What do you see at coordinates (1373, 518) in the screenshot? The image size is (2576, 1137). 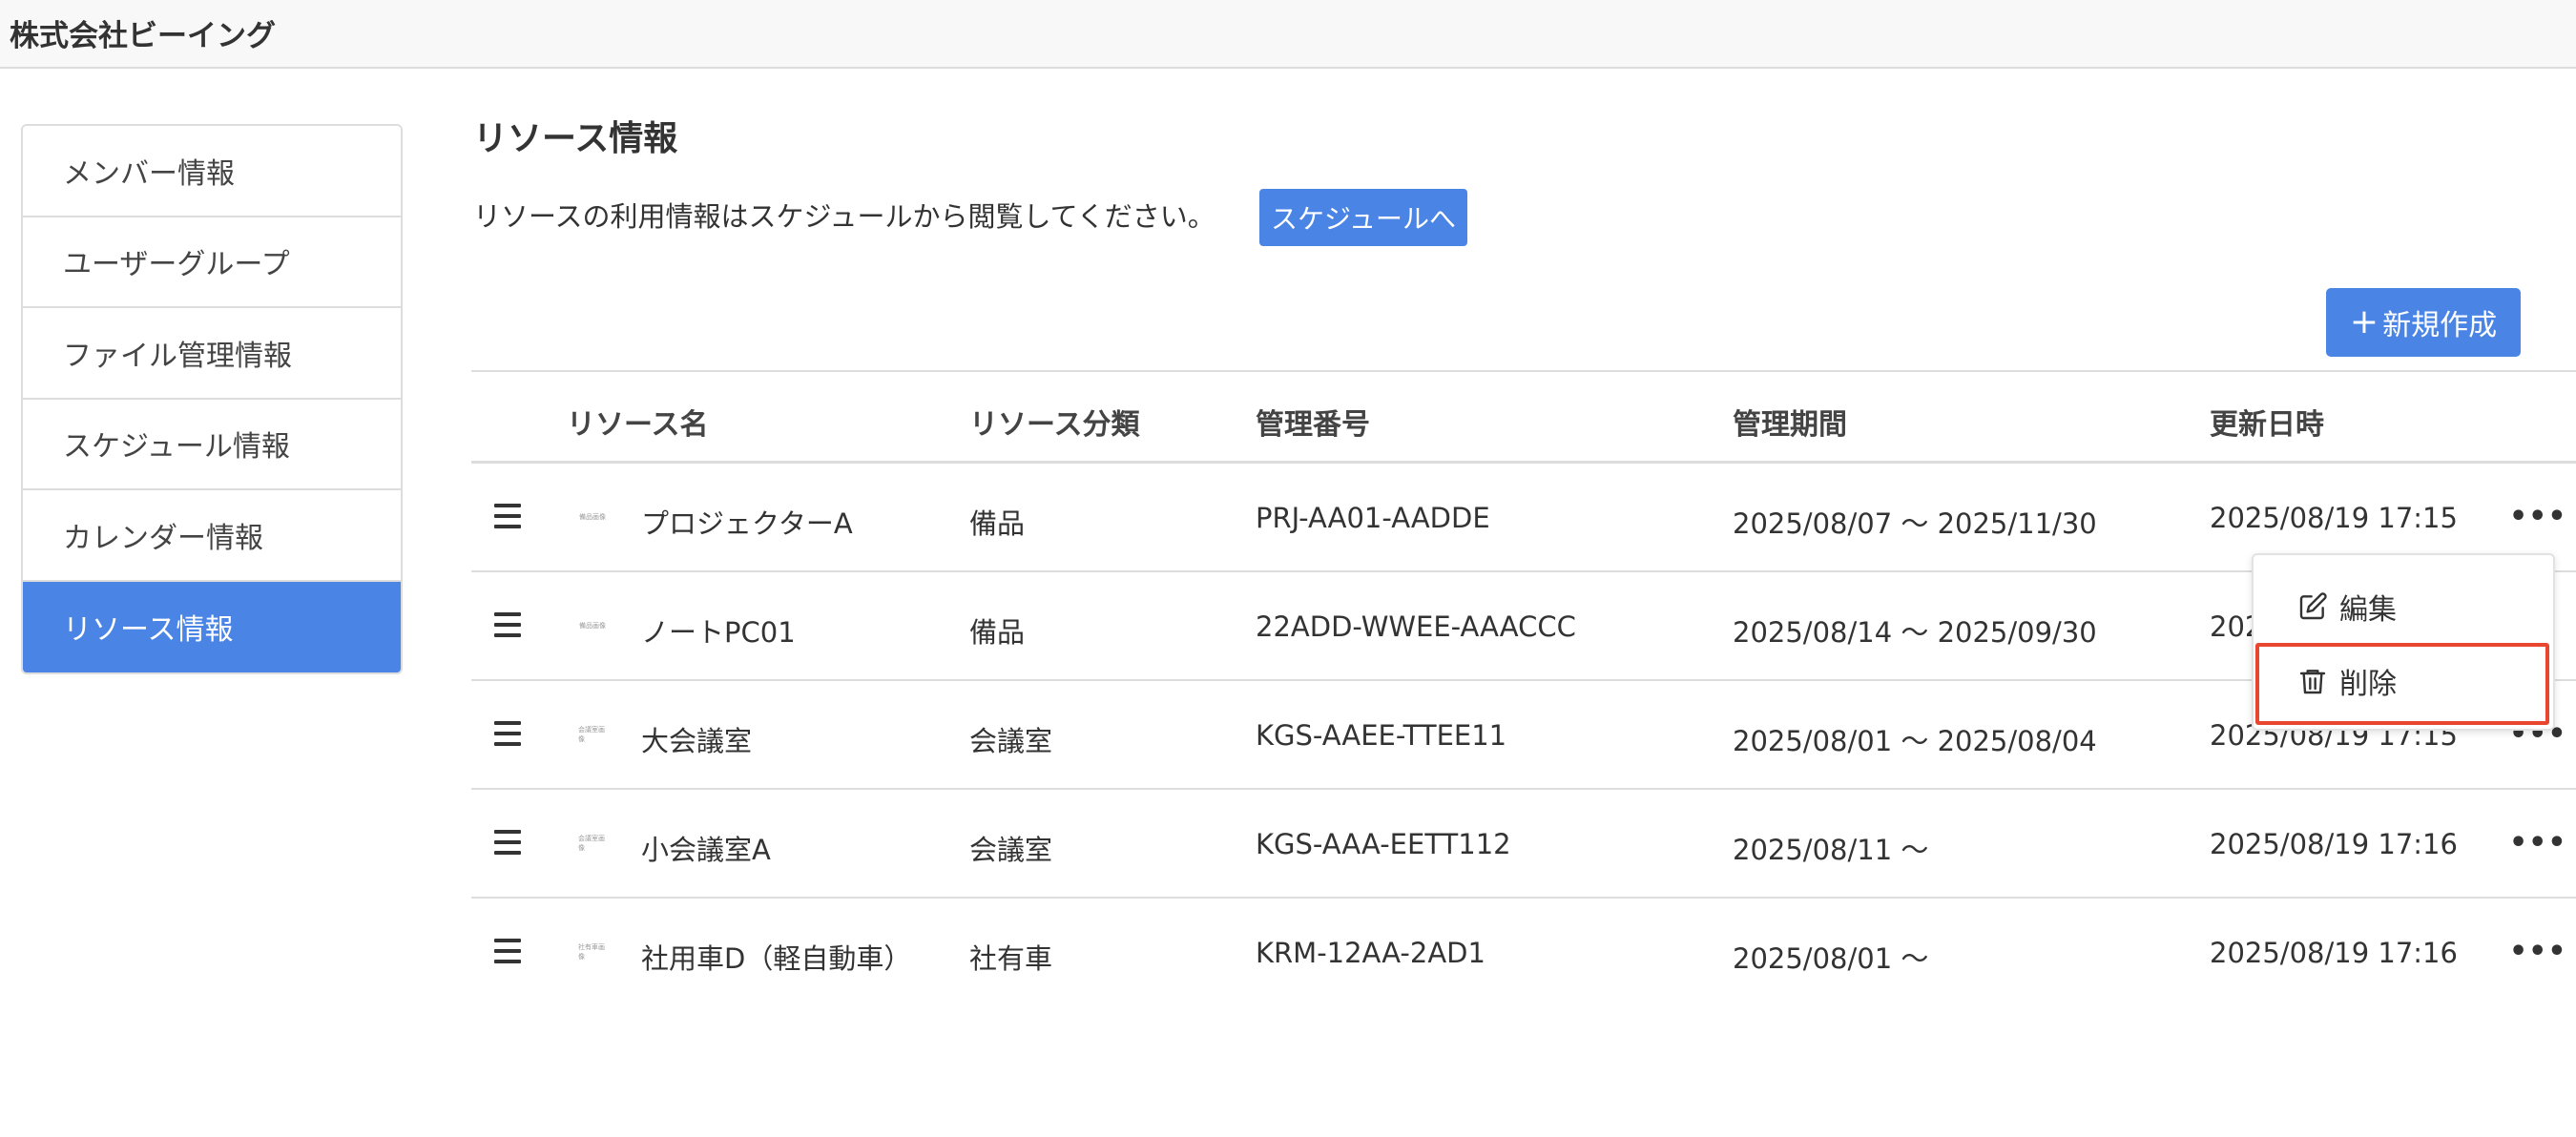 I see `resource-code: PRJ-AA01-AADDE` at bounding box center [1373, 518].